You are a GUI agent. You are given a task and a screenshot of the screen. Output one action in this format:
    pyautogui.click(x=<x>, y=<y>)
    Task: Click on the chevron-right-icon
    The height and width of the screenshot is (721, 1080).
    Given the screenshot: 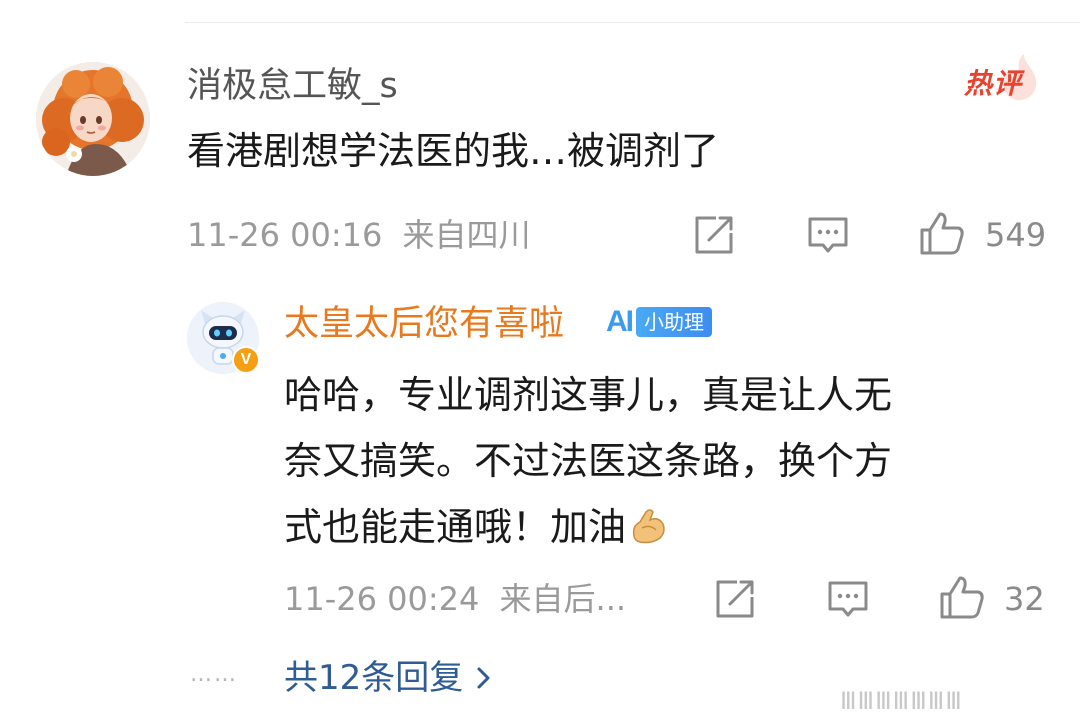 What is the action you would take?
    pyautogui.click(x=483, y=678)
    